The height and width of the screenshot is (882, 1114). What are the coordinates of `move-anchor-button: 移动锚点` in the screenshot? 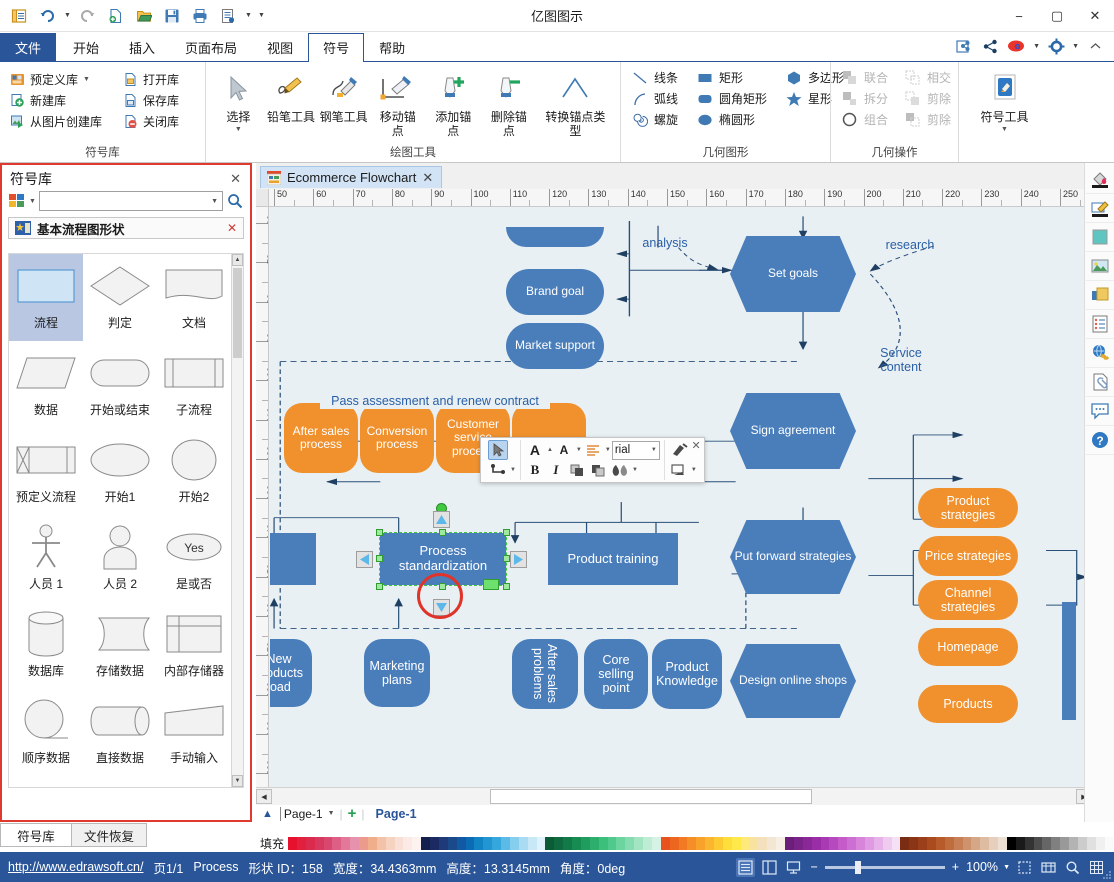 It's located at (398, 102).